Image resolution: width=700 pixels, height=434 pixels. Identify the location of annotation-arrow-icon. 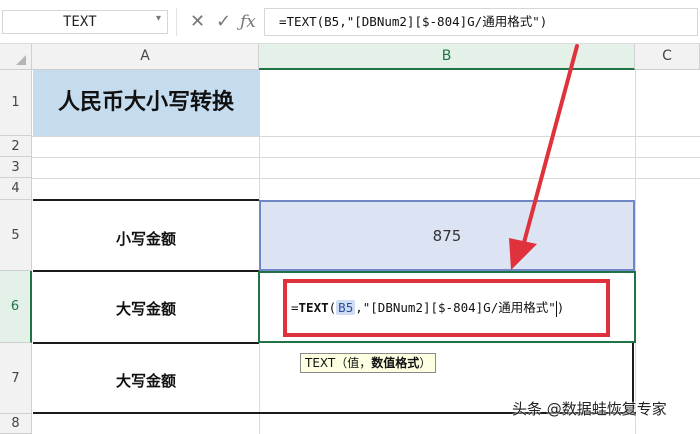
(544, 157).